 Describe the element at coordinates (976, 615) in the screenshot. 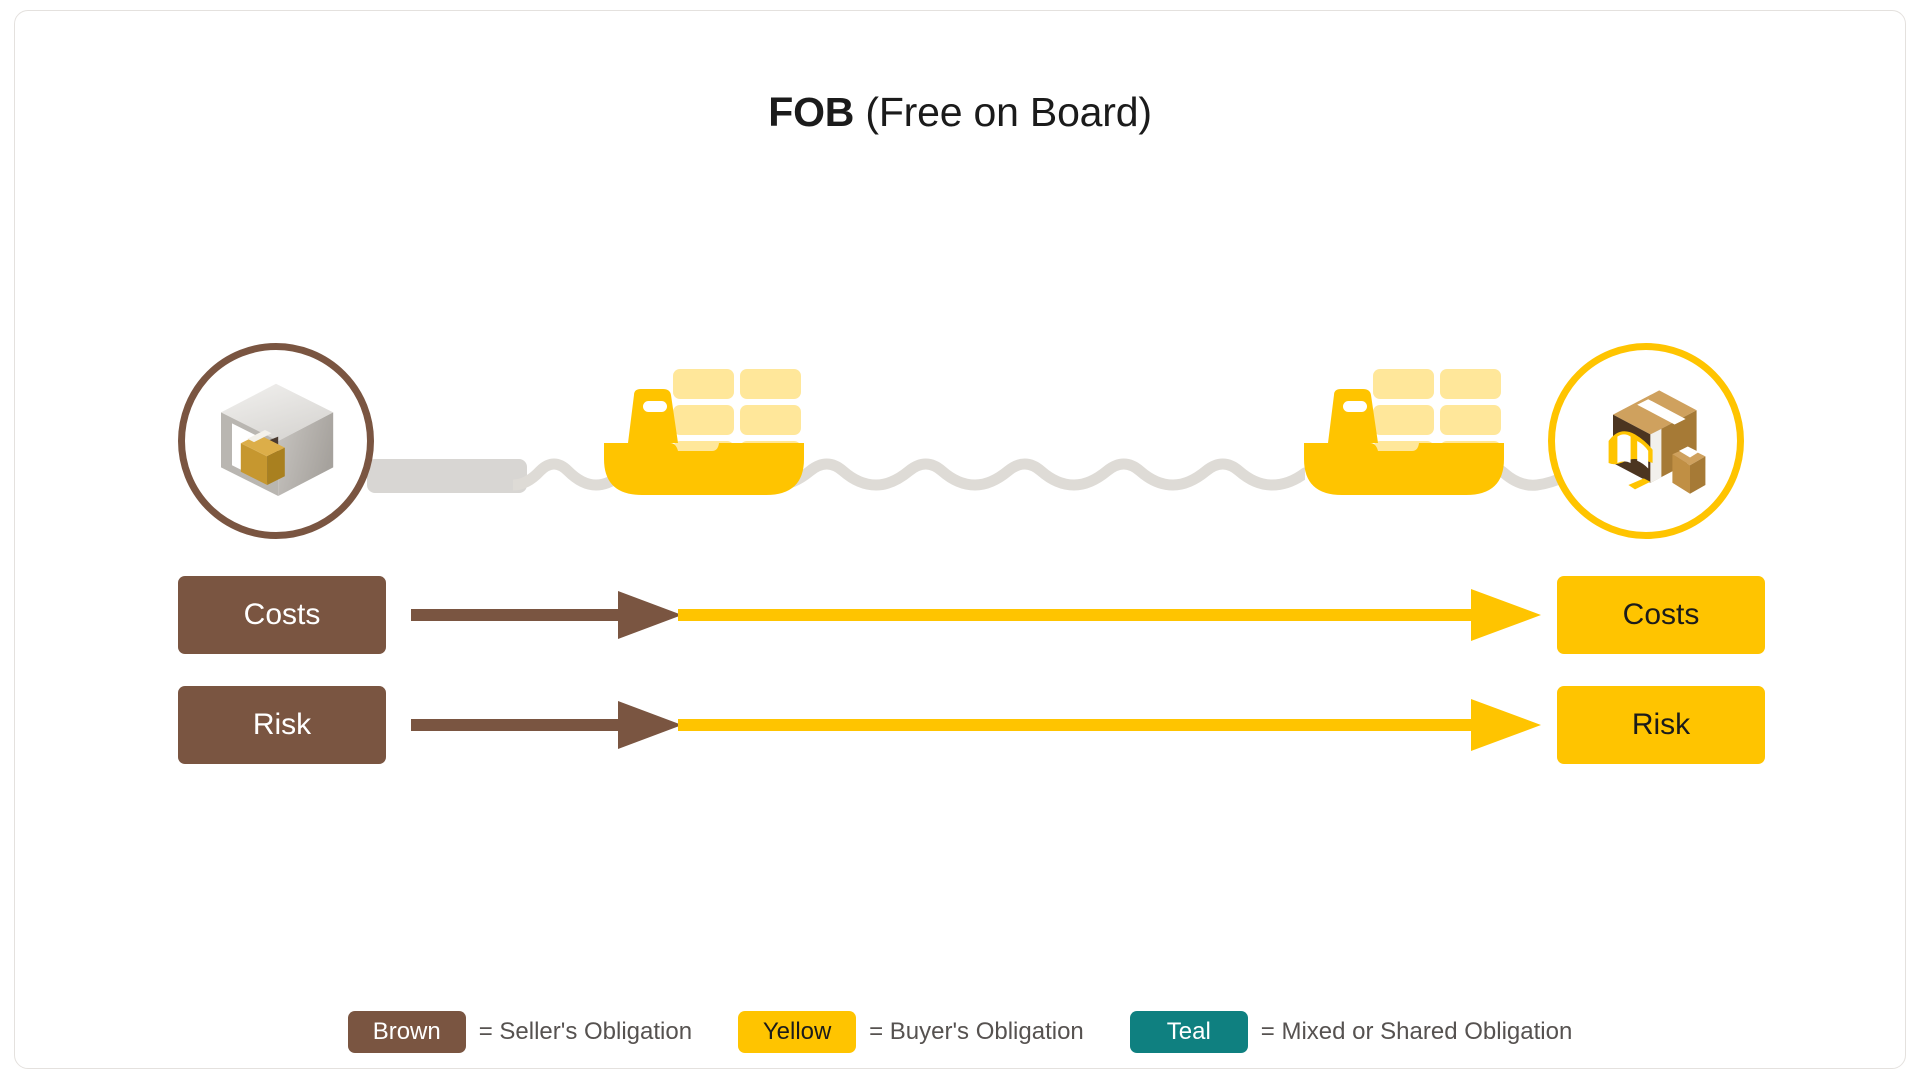

I see `costs-transfer-arrow` at that location.